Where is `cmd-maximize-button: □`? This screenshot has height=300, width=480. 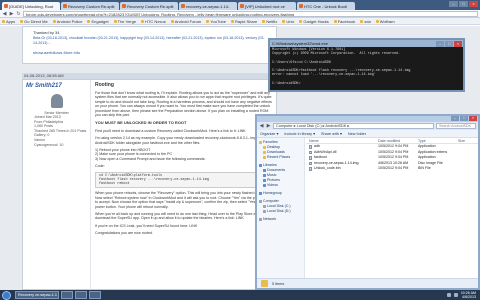
cmd-maximize-button: □ is located at coordinates (449, 43).